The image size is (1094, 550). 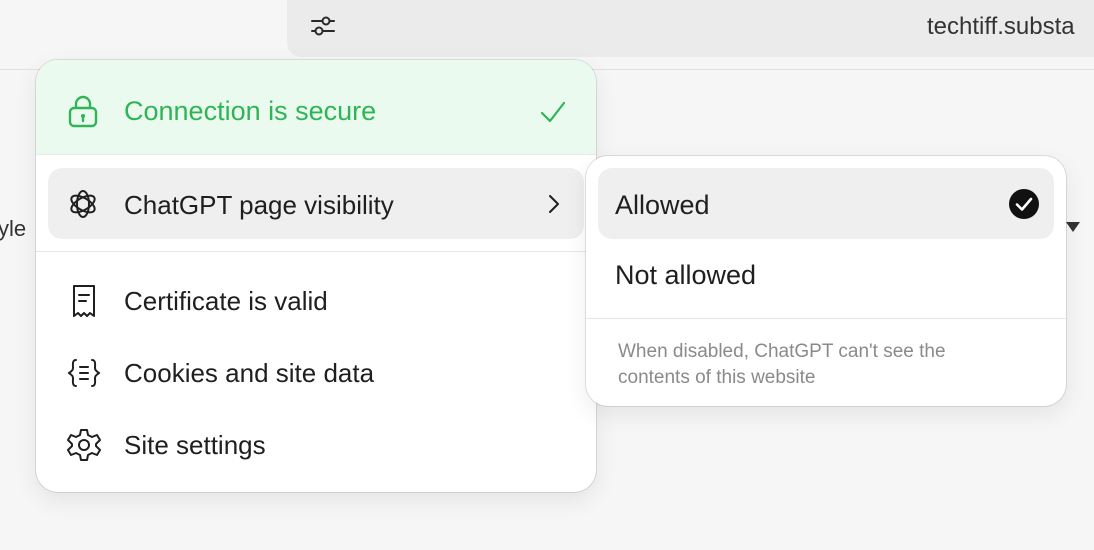 What do you see at coordinates (553, 112) in the screenshot?
I see `check-icon` at bounding box center [553, 112].